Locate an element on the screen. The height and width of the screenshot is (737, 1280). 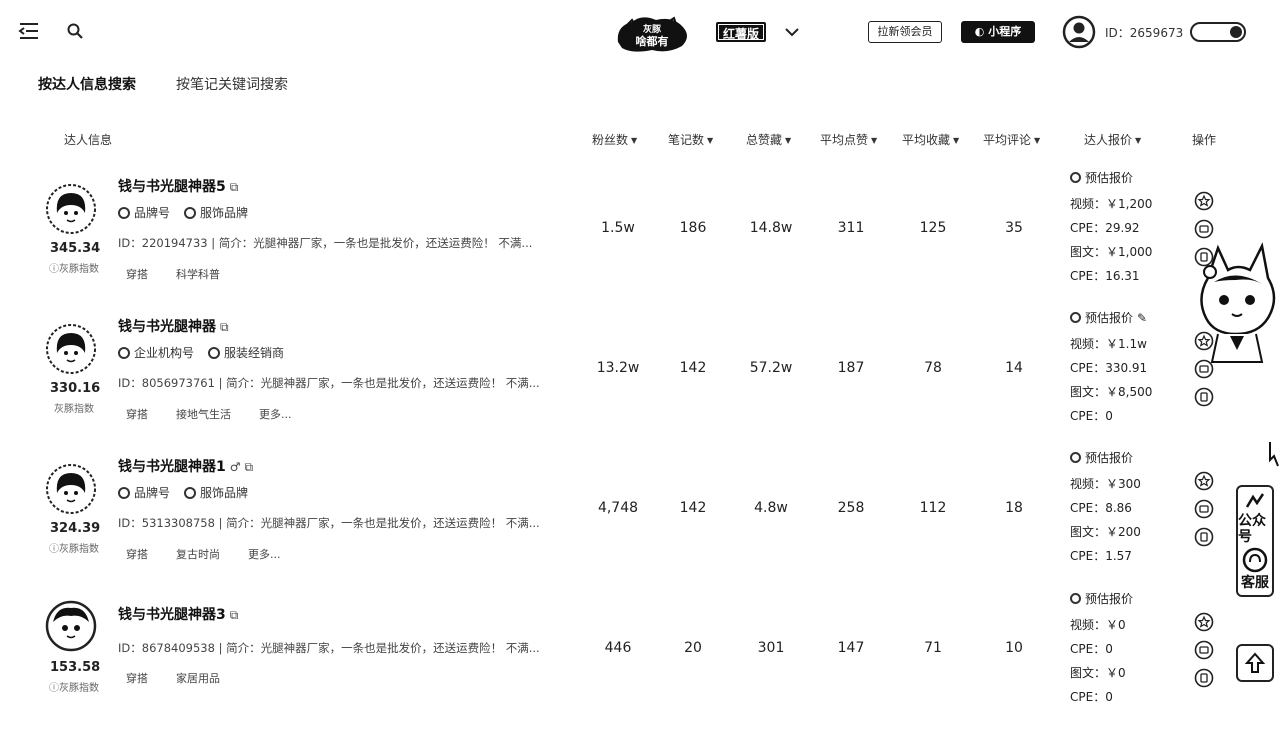
info-icon is located at coordinates (1075, 598).